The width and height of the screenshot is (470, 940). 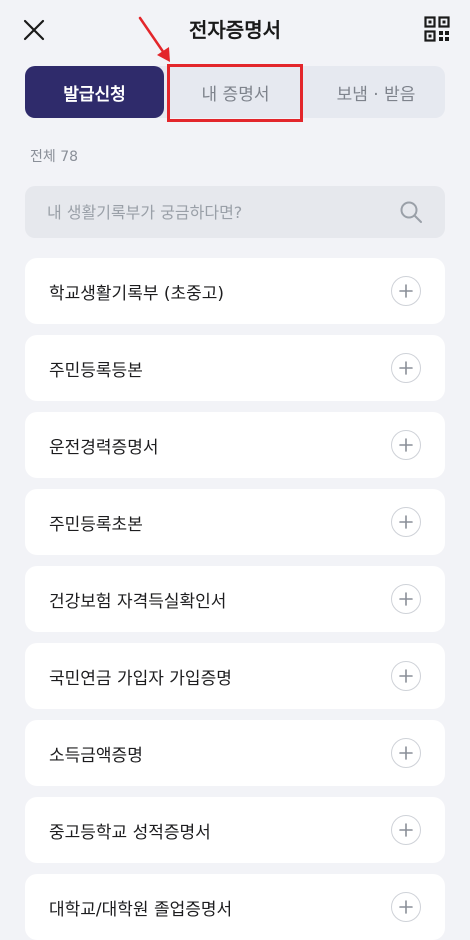 I want to click on qr-code-icon, so click(x=437, y=29).